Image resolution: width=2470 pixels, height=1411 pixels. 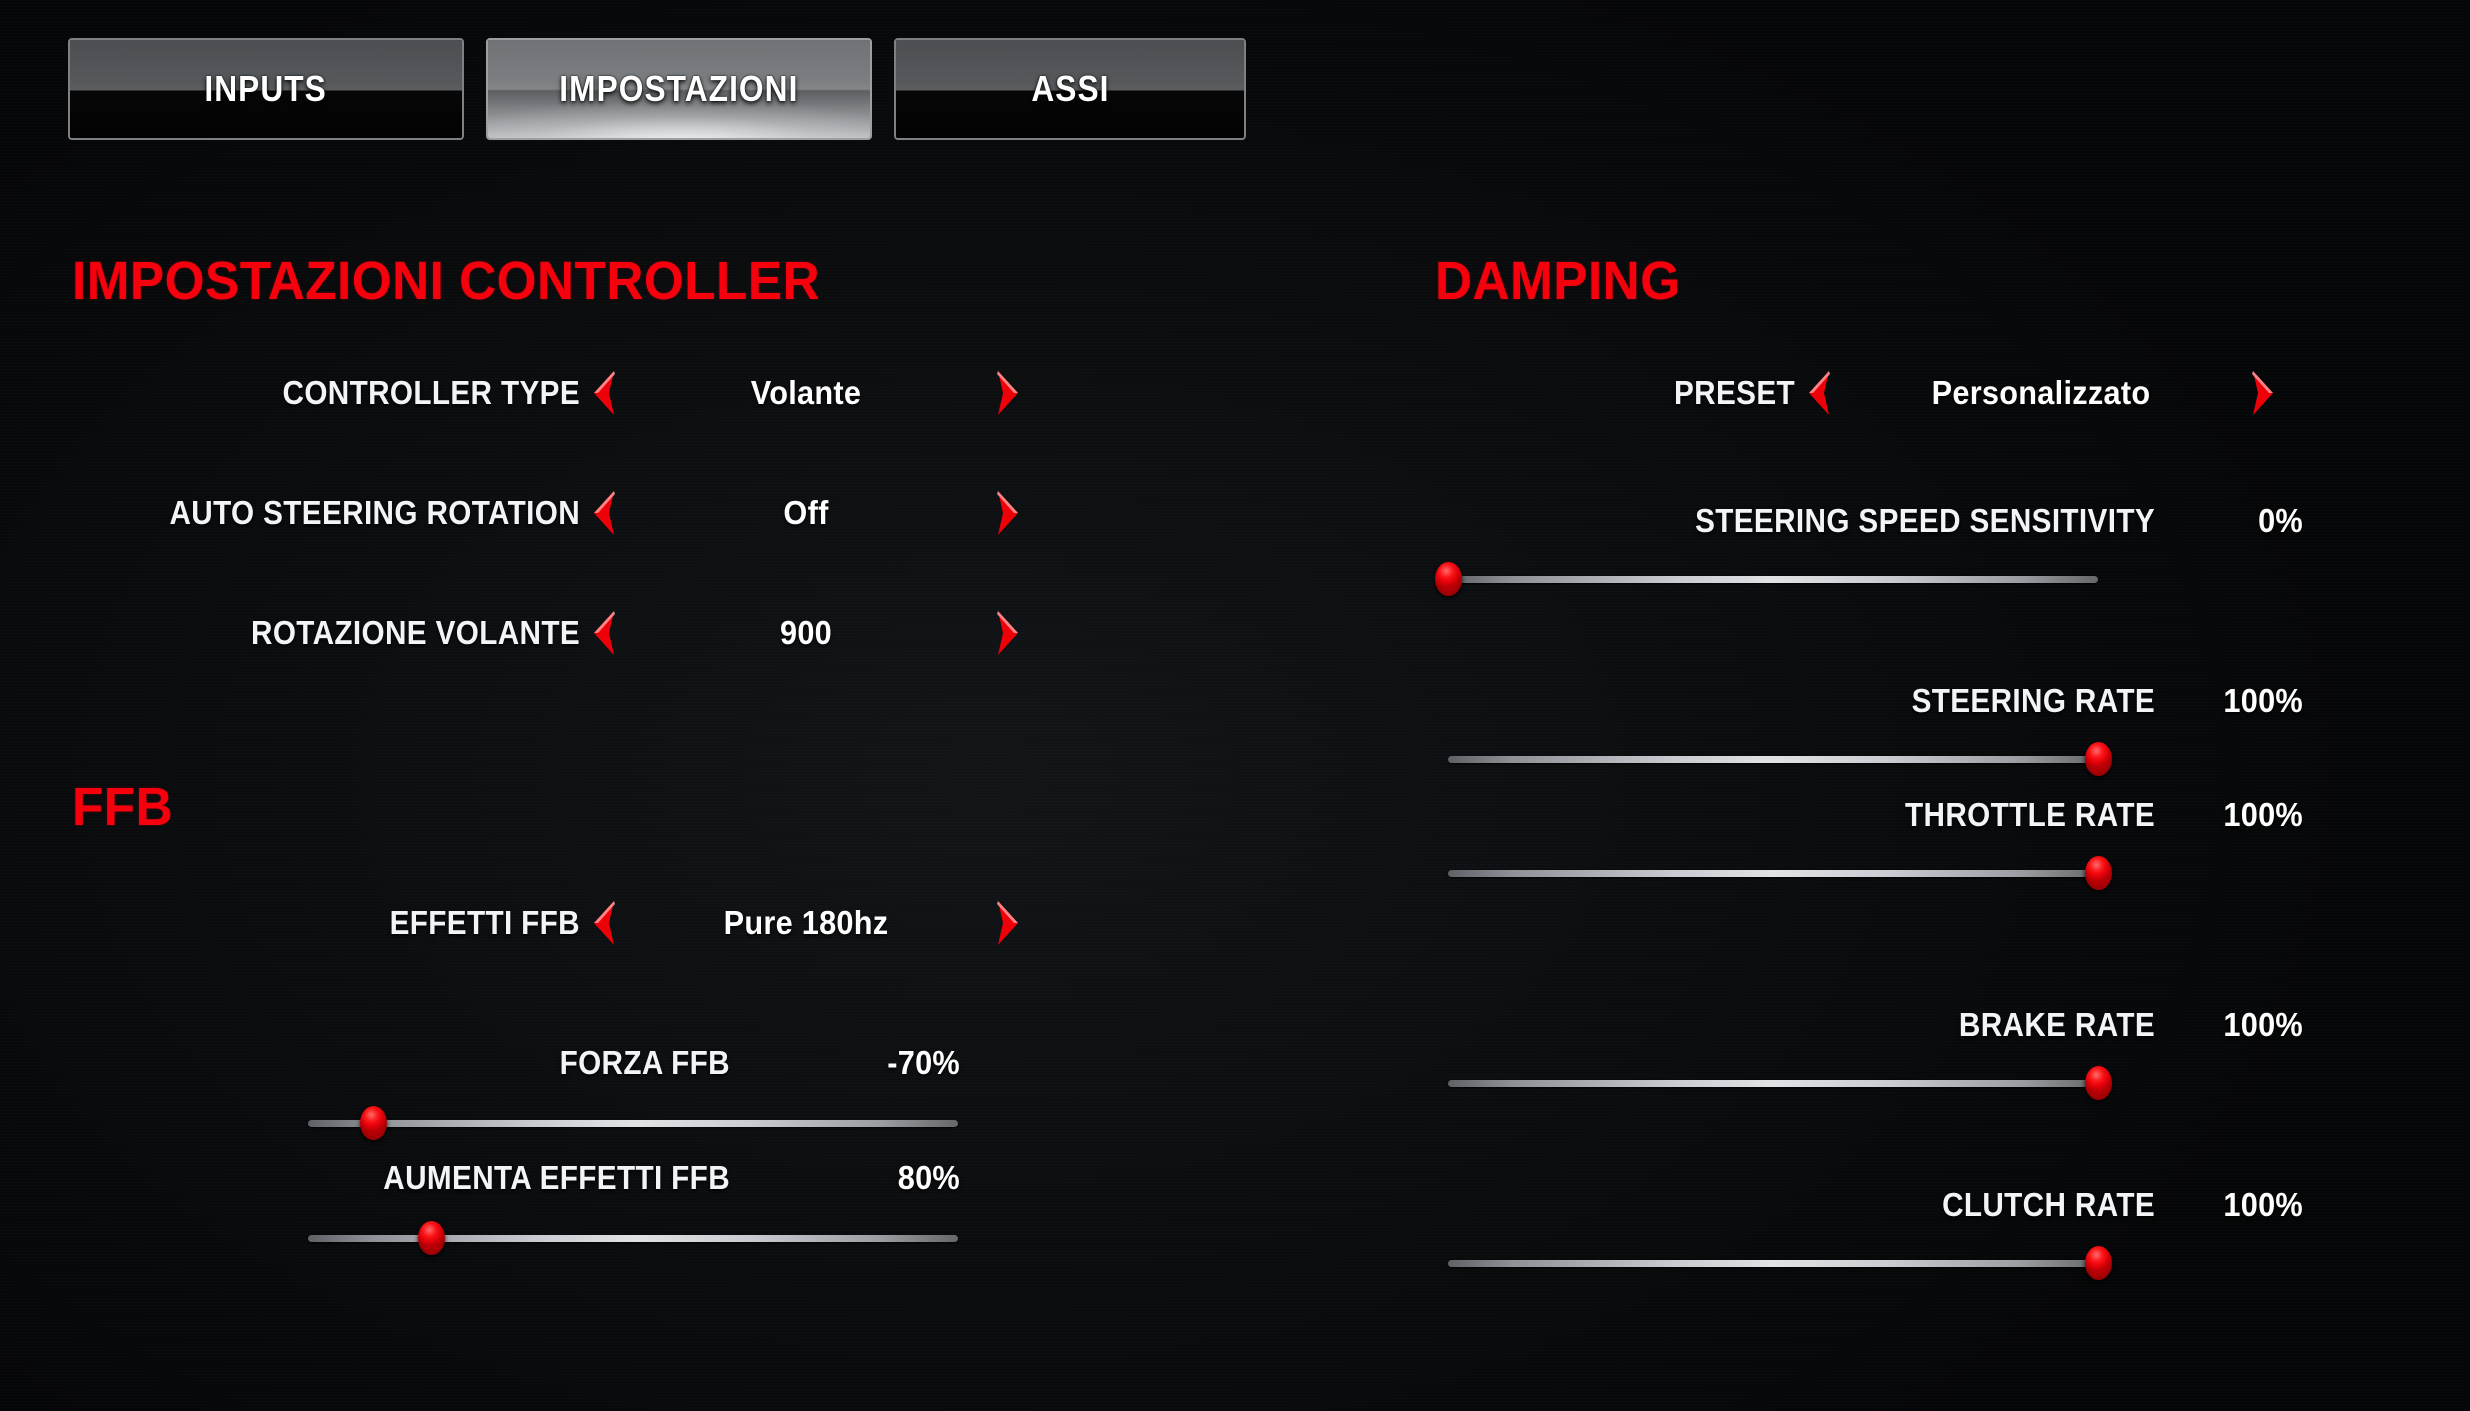 I want to click on slider-forza-ffb-label: FORZA FFB, so click(x=644, y=1062).